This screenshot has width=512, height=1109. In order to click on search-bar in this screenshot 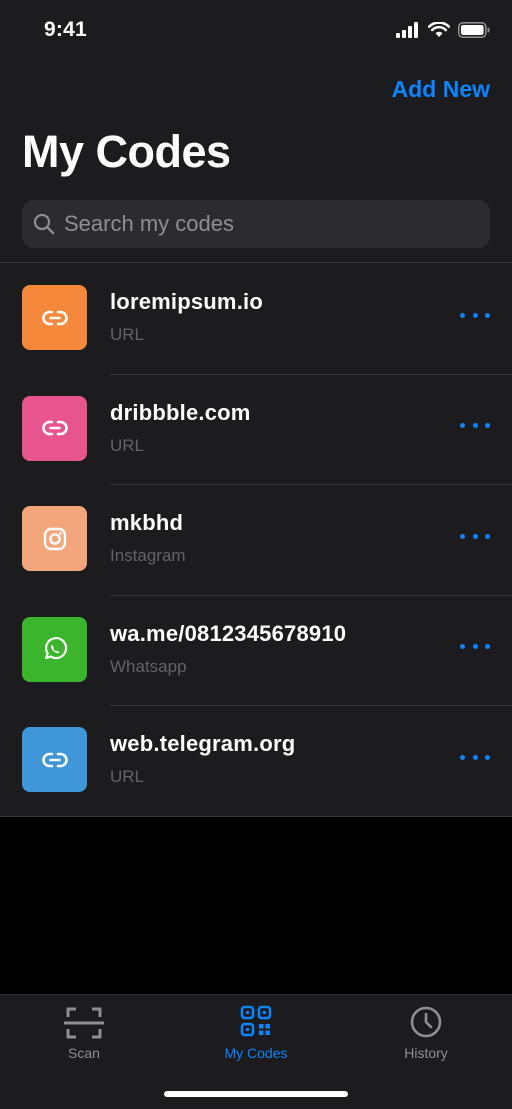, I will do `click(256, 224)`.